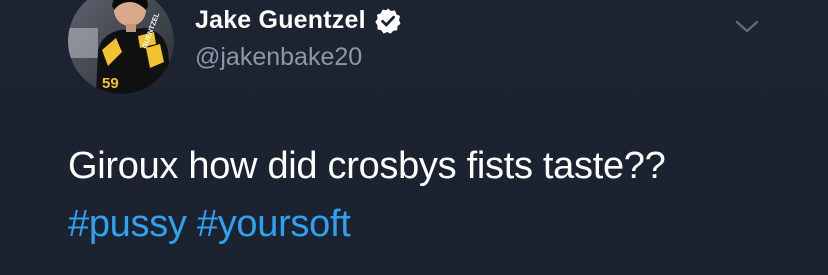  I want to click on tweet-text: Giroux how did crosbys fists taste??, so click(367, 166).